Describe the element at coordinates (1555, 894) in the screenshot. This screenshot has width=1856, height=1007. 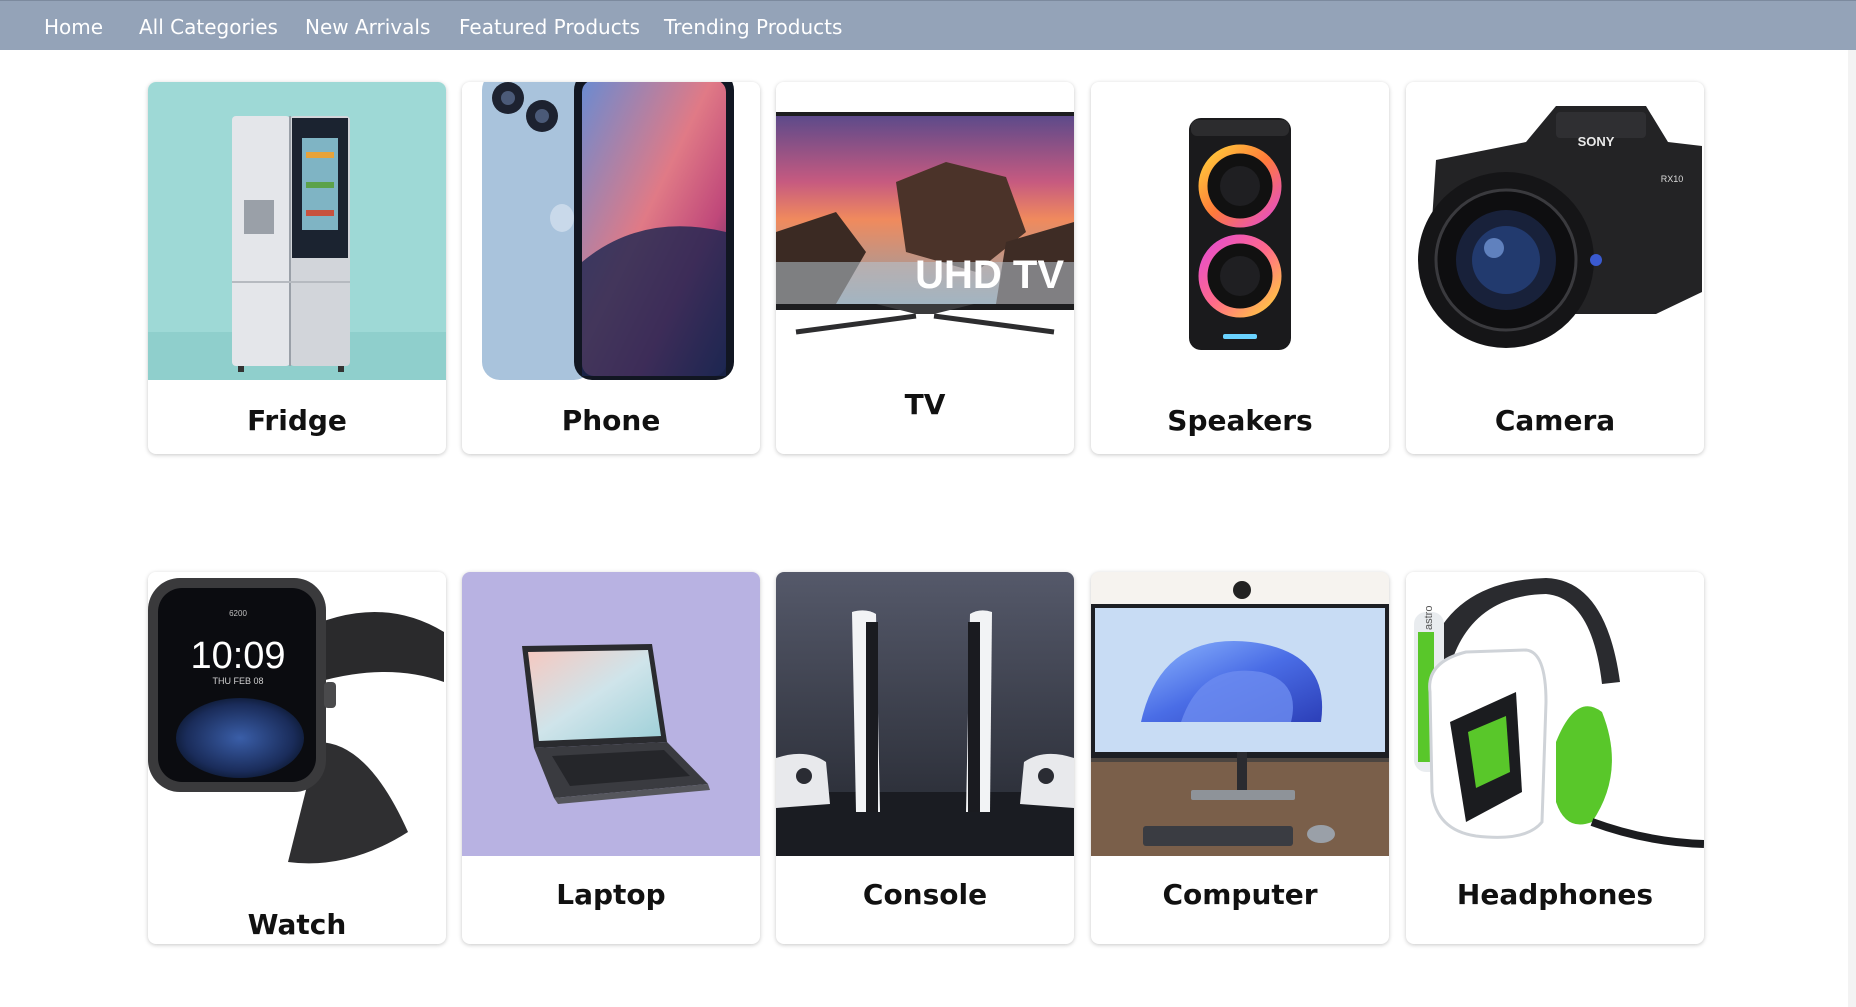
I see `category-label: Headphones` at that location.